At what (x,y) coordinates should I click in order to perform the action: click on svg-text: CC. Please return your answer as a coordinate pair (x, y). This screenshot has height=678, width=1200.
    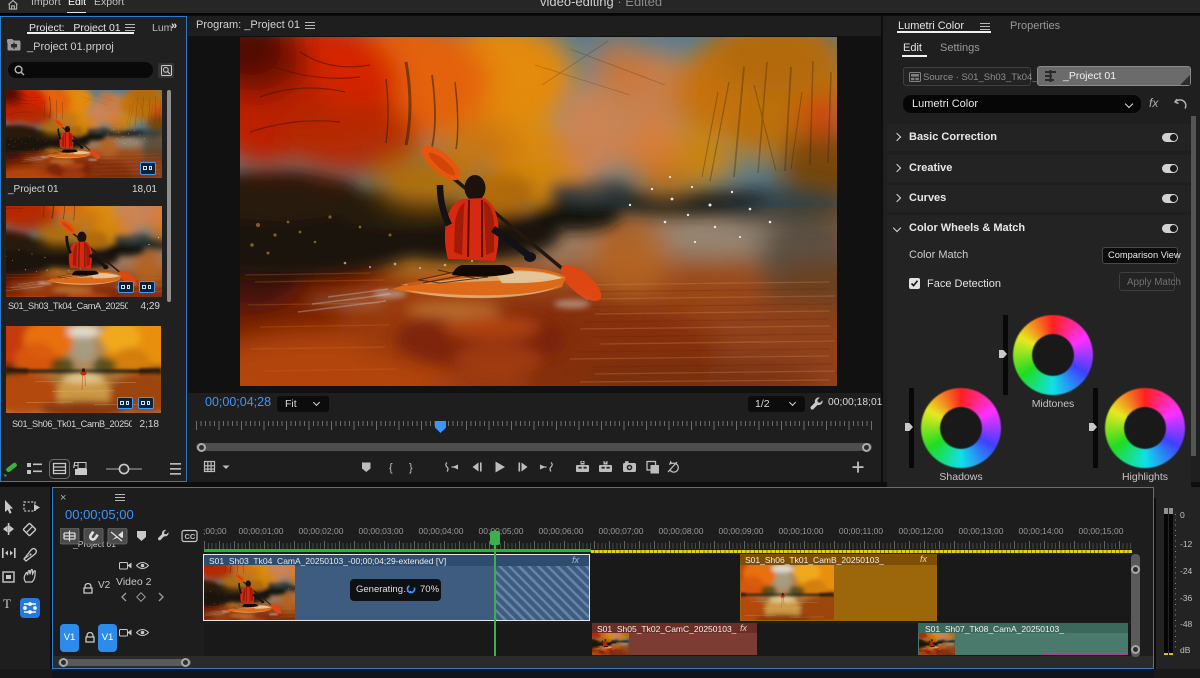
    Looking at the image, I should click on (190, 536).